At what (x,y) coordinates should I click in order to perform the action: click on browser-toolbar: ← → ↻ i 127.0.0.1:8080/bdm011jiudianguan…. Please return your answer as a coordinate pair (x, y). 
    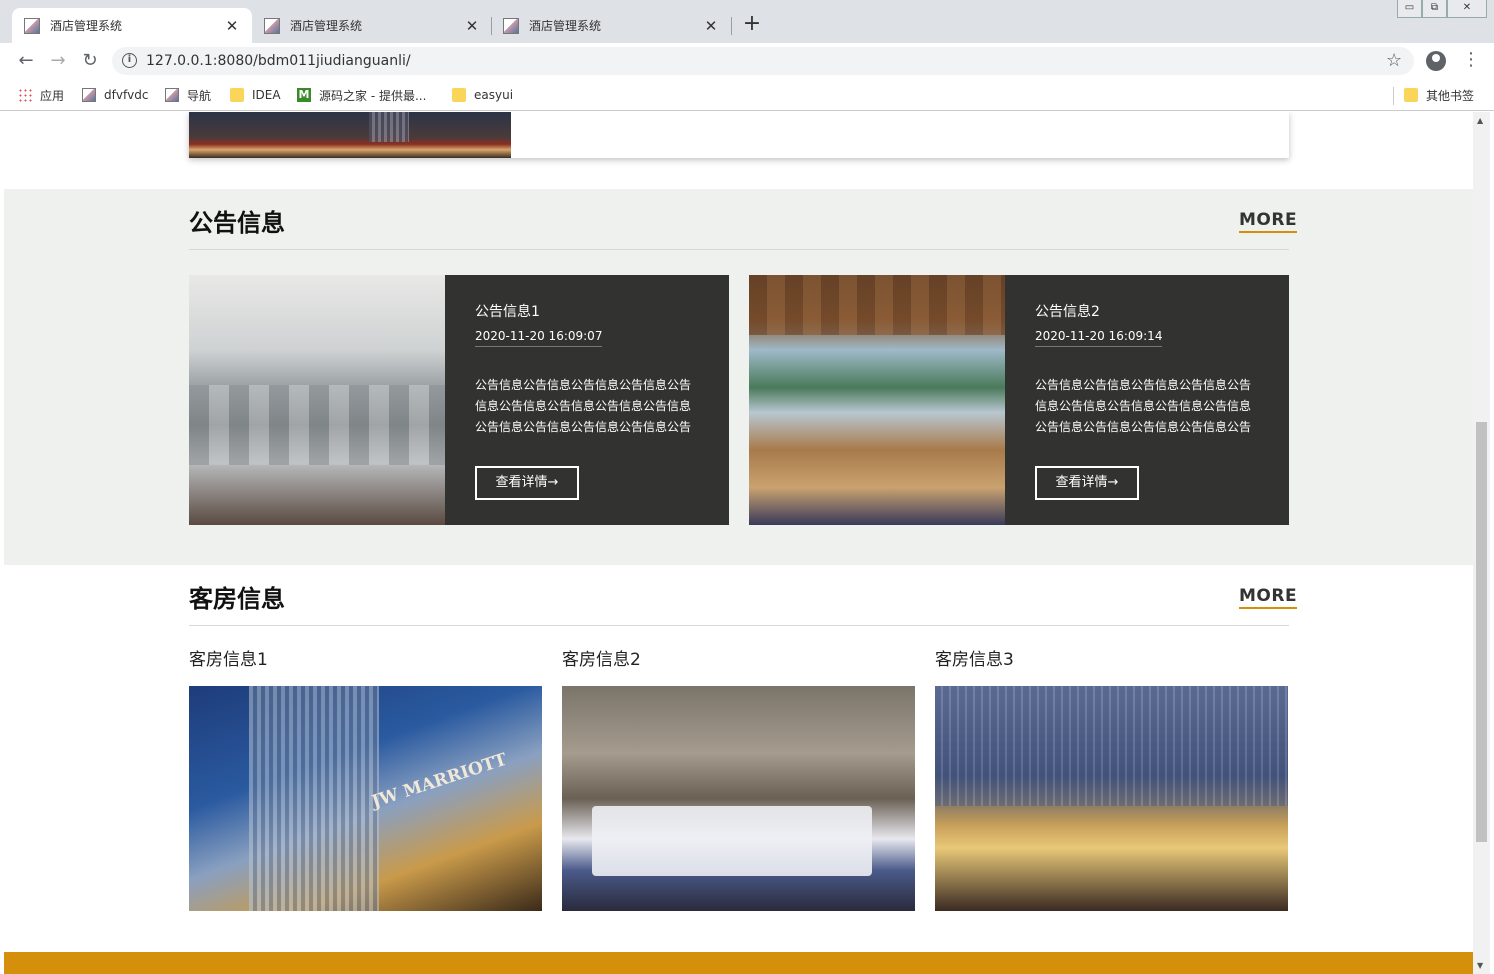
    Looking at the image, I should click on (747, 61).